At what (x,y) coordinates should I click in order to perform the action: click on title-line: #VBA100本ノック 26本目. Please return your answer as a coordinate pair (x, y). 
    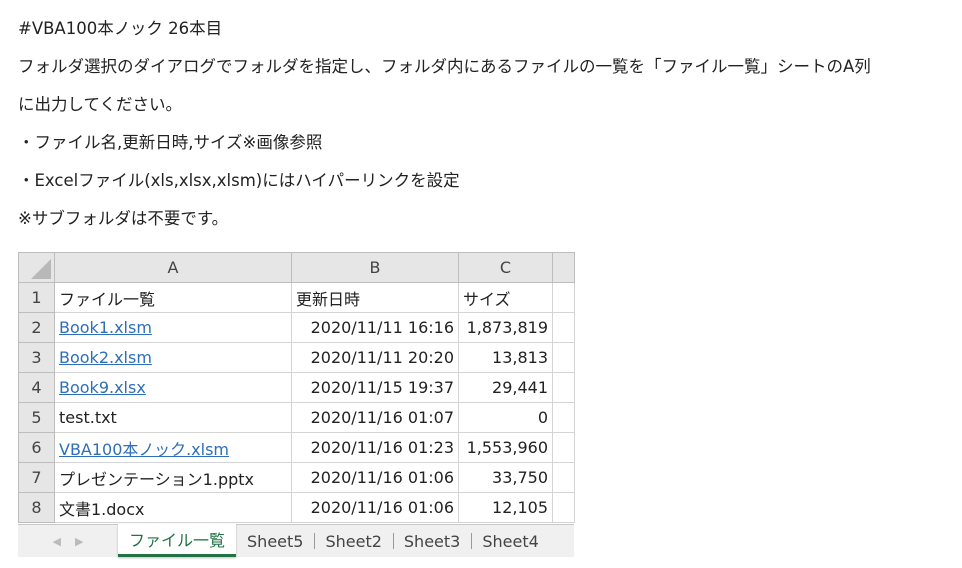
    Looking at the image, I should click on (120, 28).